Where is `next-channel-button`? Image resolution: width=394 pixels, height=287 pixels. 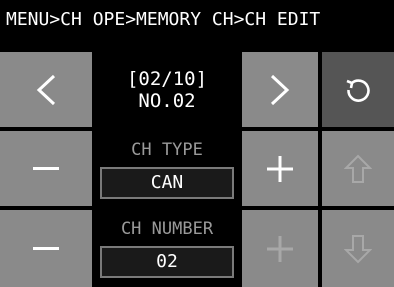 next-channel-button is located at coordinates (280, 89).